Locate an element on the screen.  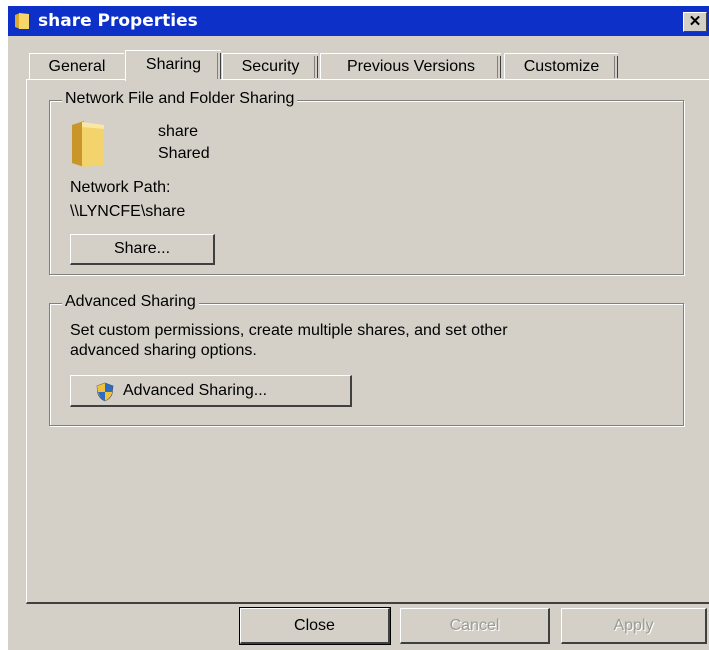
close-icon: ✕ is located at coordinates (695, 21).